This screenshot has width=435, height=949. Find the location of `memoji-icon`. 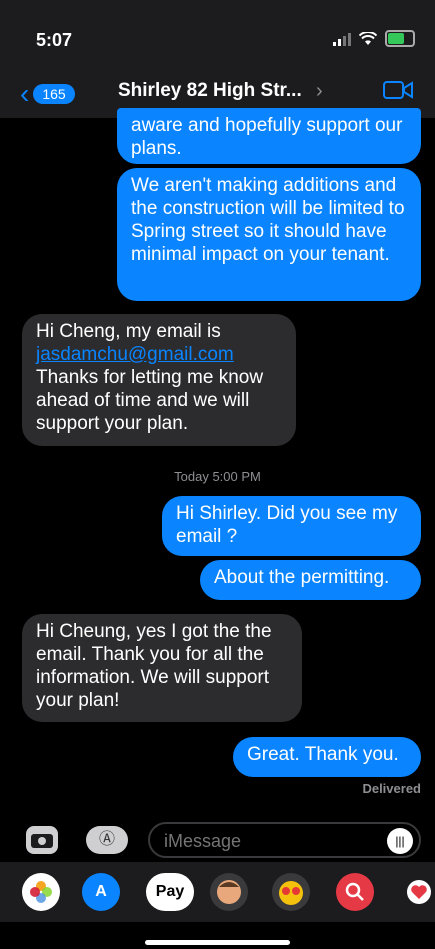

memoji-icon is located at coordinates (229, 892).